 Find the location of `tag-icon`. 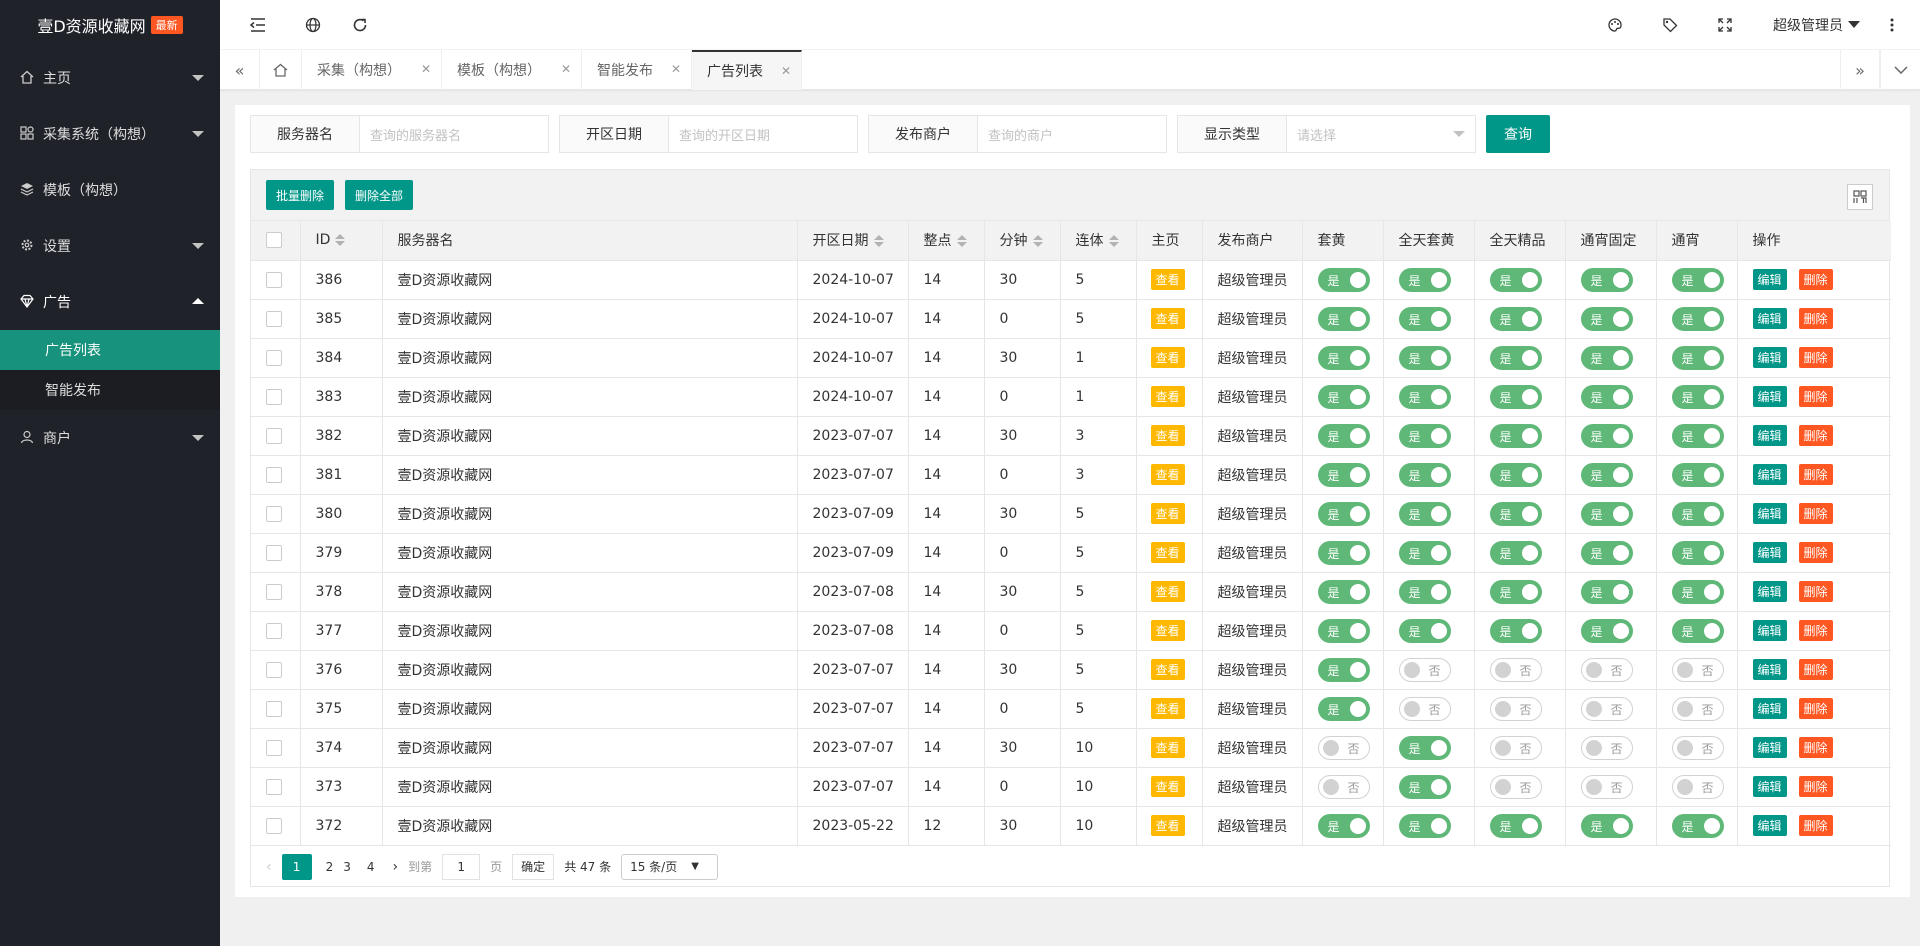

tag-icon is located at coordinates (1670, 25).